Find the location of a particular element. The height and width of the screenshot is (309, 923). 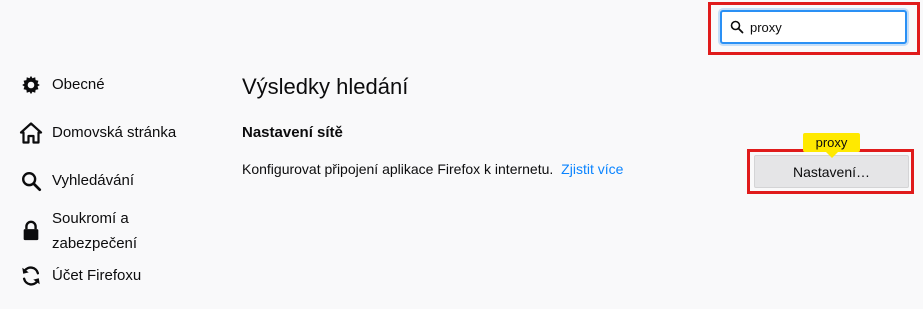

sidebar-item-sync: Účet Firefoxu is located at coordinates (79, 275).